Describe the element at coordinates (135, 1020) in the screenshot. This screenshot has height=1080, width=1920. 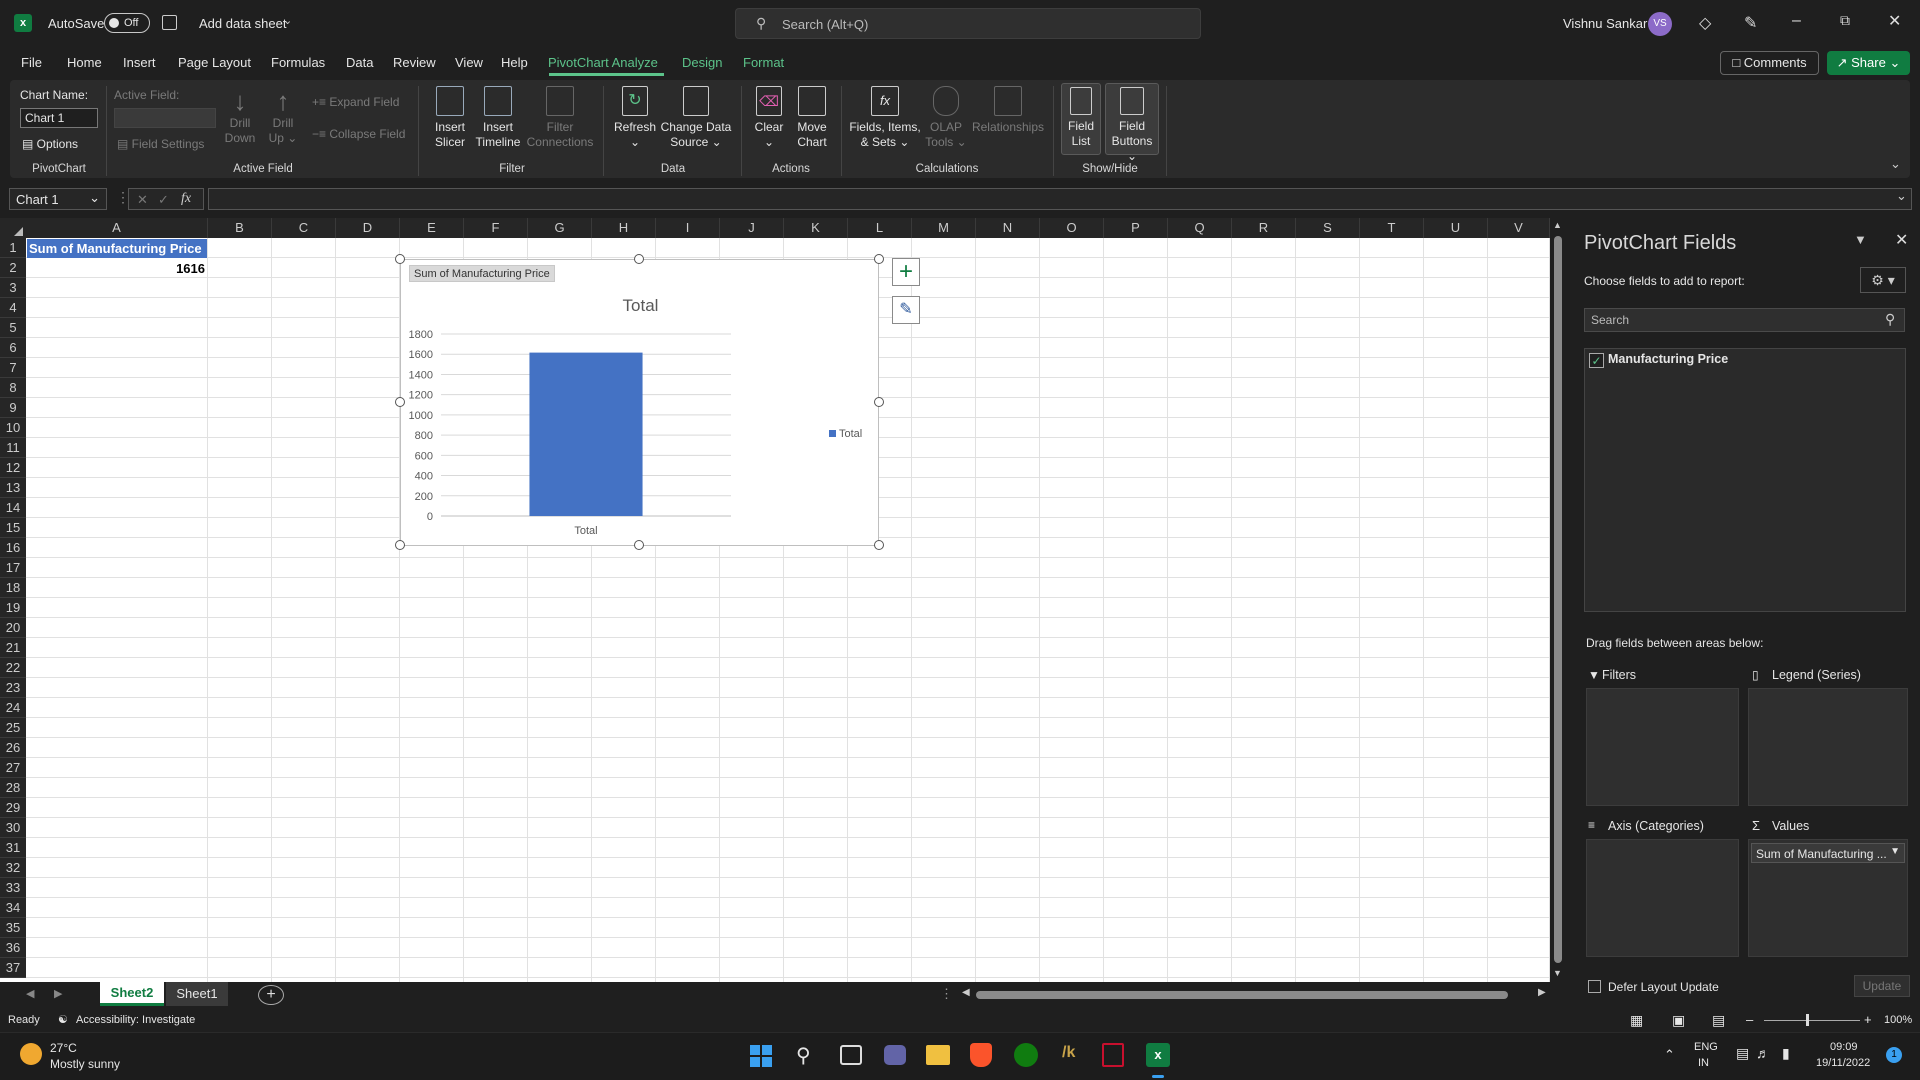
I see `accessibility-status: Accessibility: Investigate` at that location.